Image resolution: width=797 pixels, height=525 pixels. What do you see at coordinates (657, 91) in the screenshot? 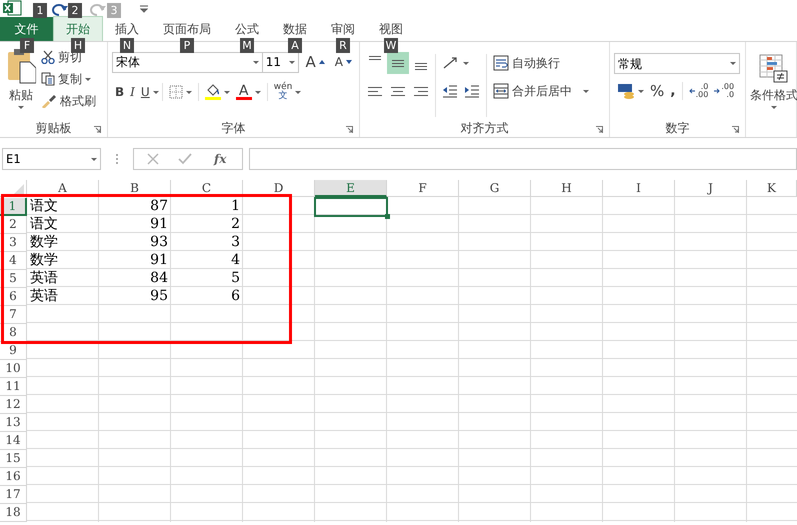
I see `percent-button: %` at bounding box center [657, 91].